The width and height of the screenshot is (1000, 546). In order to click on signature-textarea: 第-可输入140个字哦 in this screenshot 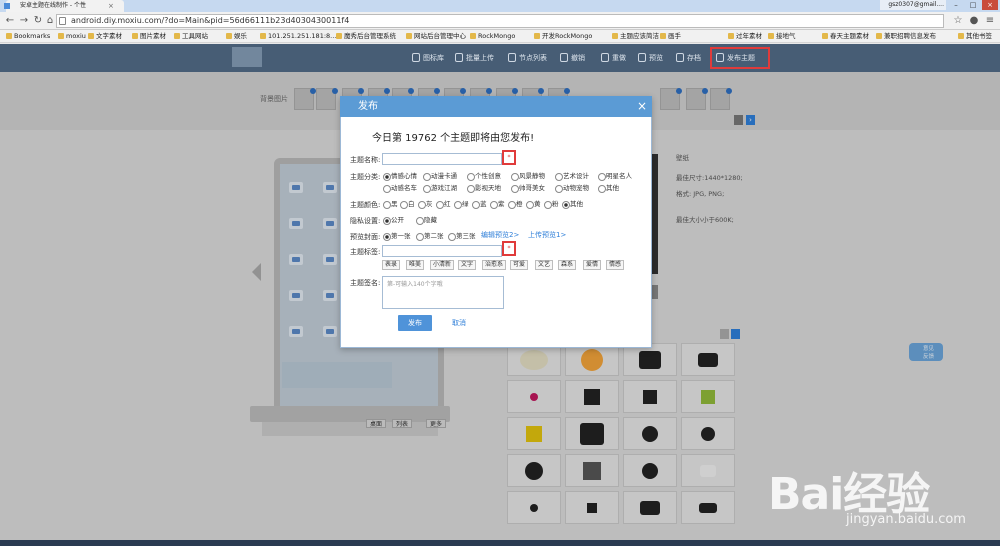, I will do `click(443, 292)`.